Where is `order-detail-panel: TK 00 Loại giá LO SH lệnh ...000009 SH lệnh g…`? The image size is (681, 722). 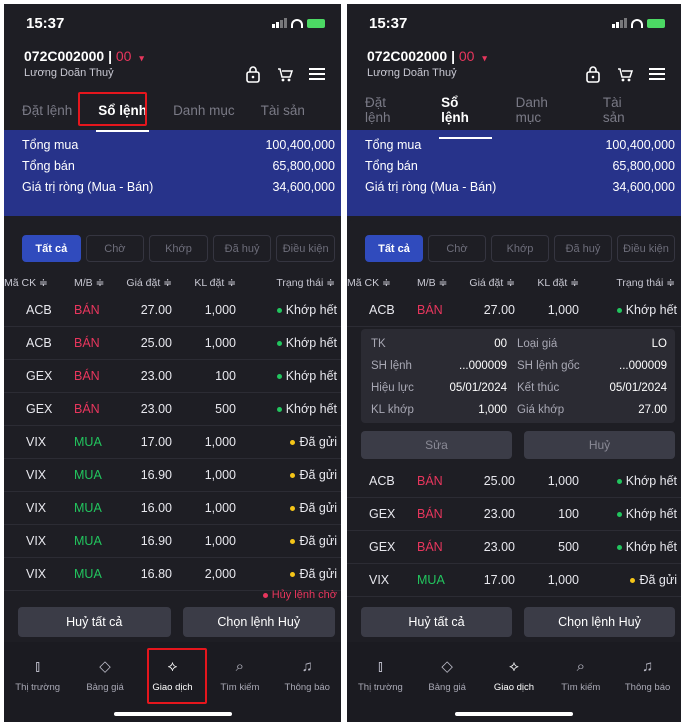 order-detail-panel: TK 00 Loại giá LO SH lệnh ...000009 SH lệnh g… is located at coordinates (518, 376).